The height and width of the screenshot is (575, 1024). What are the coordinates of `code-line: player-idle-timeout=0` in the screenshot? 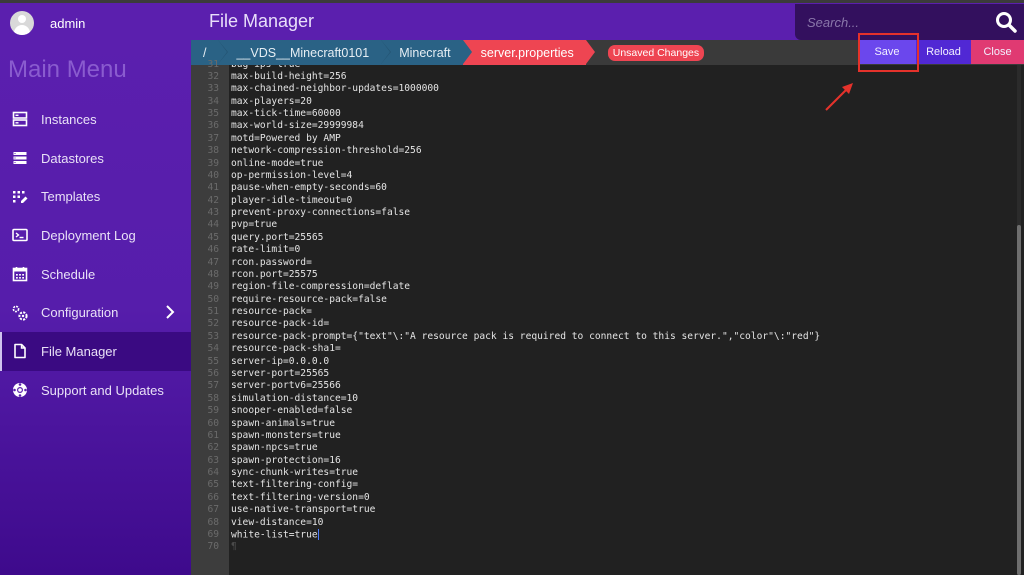 It's located at (291, 201).